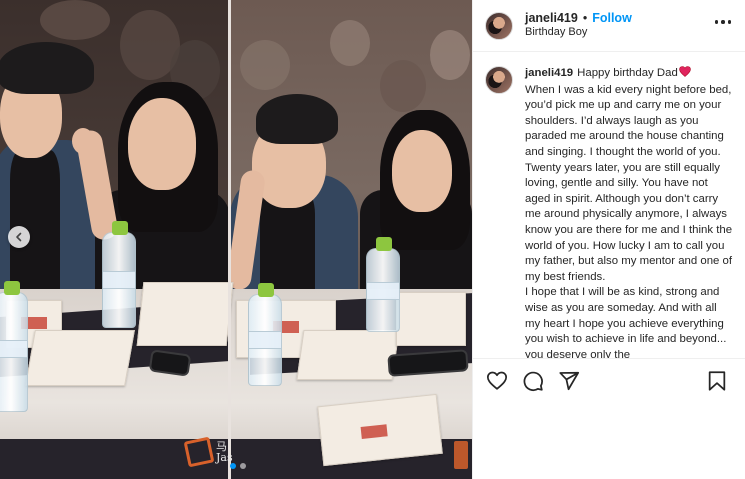 The image size is (745, 479). I want to click on post-header: janeli419 • Follow Birthday Boy, so click(609, 26).